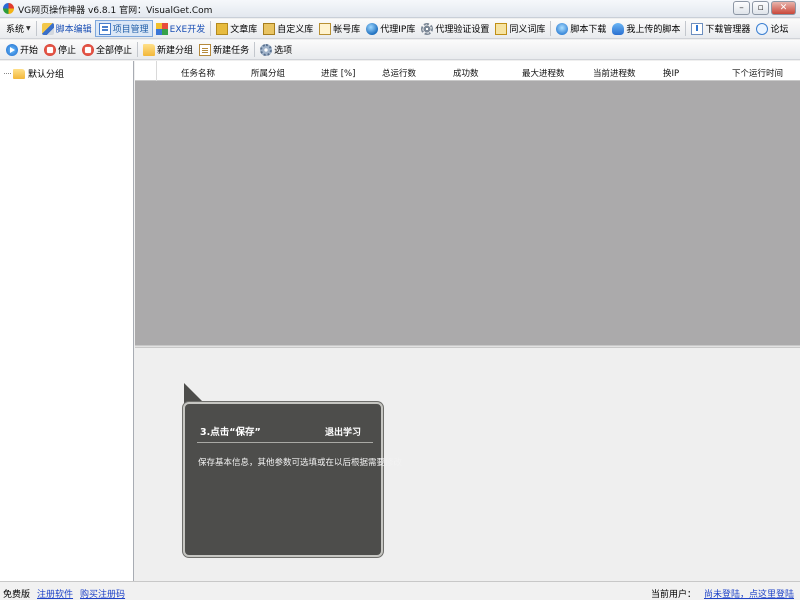 Image resolution: width=800 pixels, height=600 pixels. What do you see at coordinates (757, 73) in the screenshot?
I see `column-header-next-run-time: 下个运行时间` at bounding box center [757, 73].